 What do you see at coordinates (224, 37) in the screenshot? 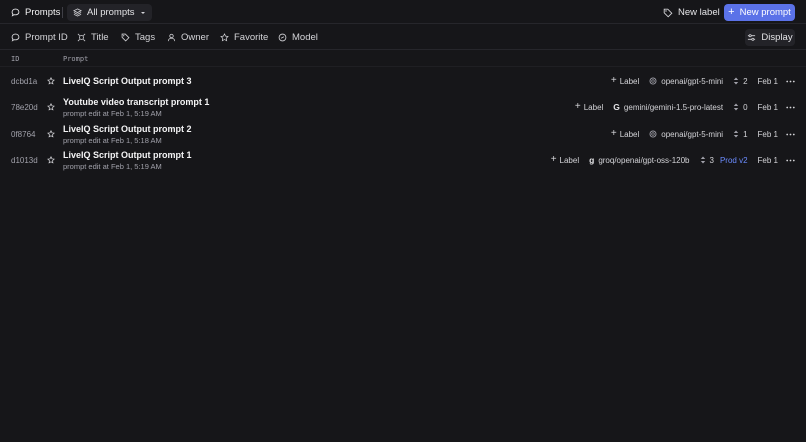
I see `star-icon` at bounding box center [224, 37].